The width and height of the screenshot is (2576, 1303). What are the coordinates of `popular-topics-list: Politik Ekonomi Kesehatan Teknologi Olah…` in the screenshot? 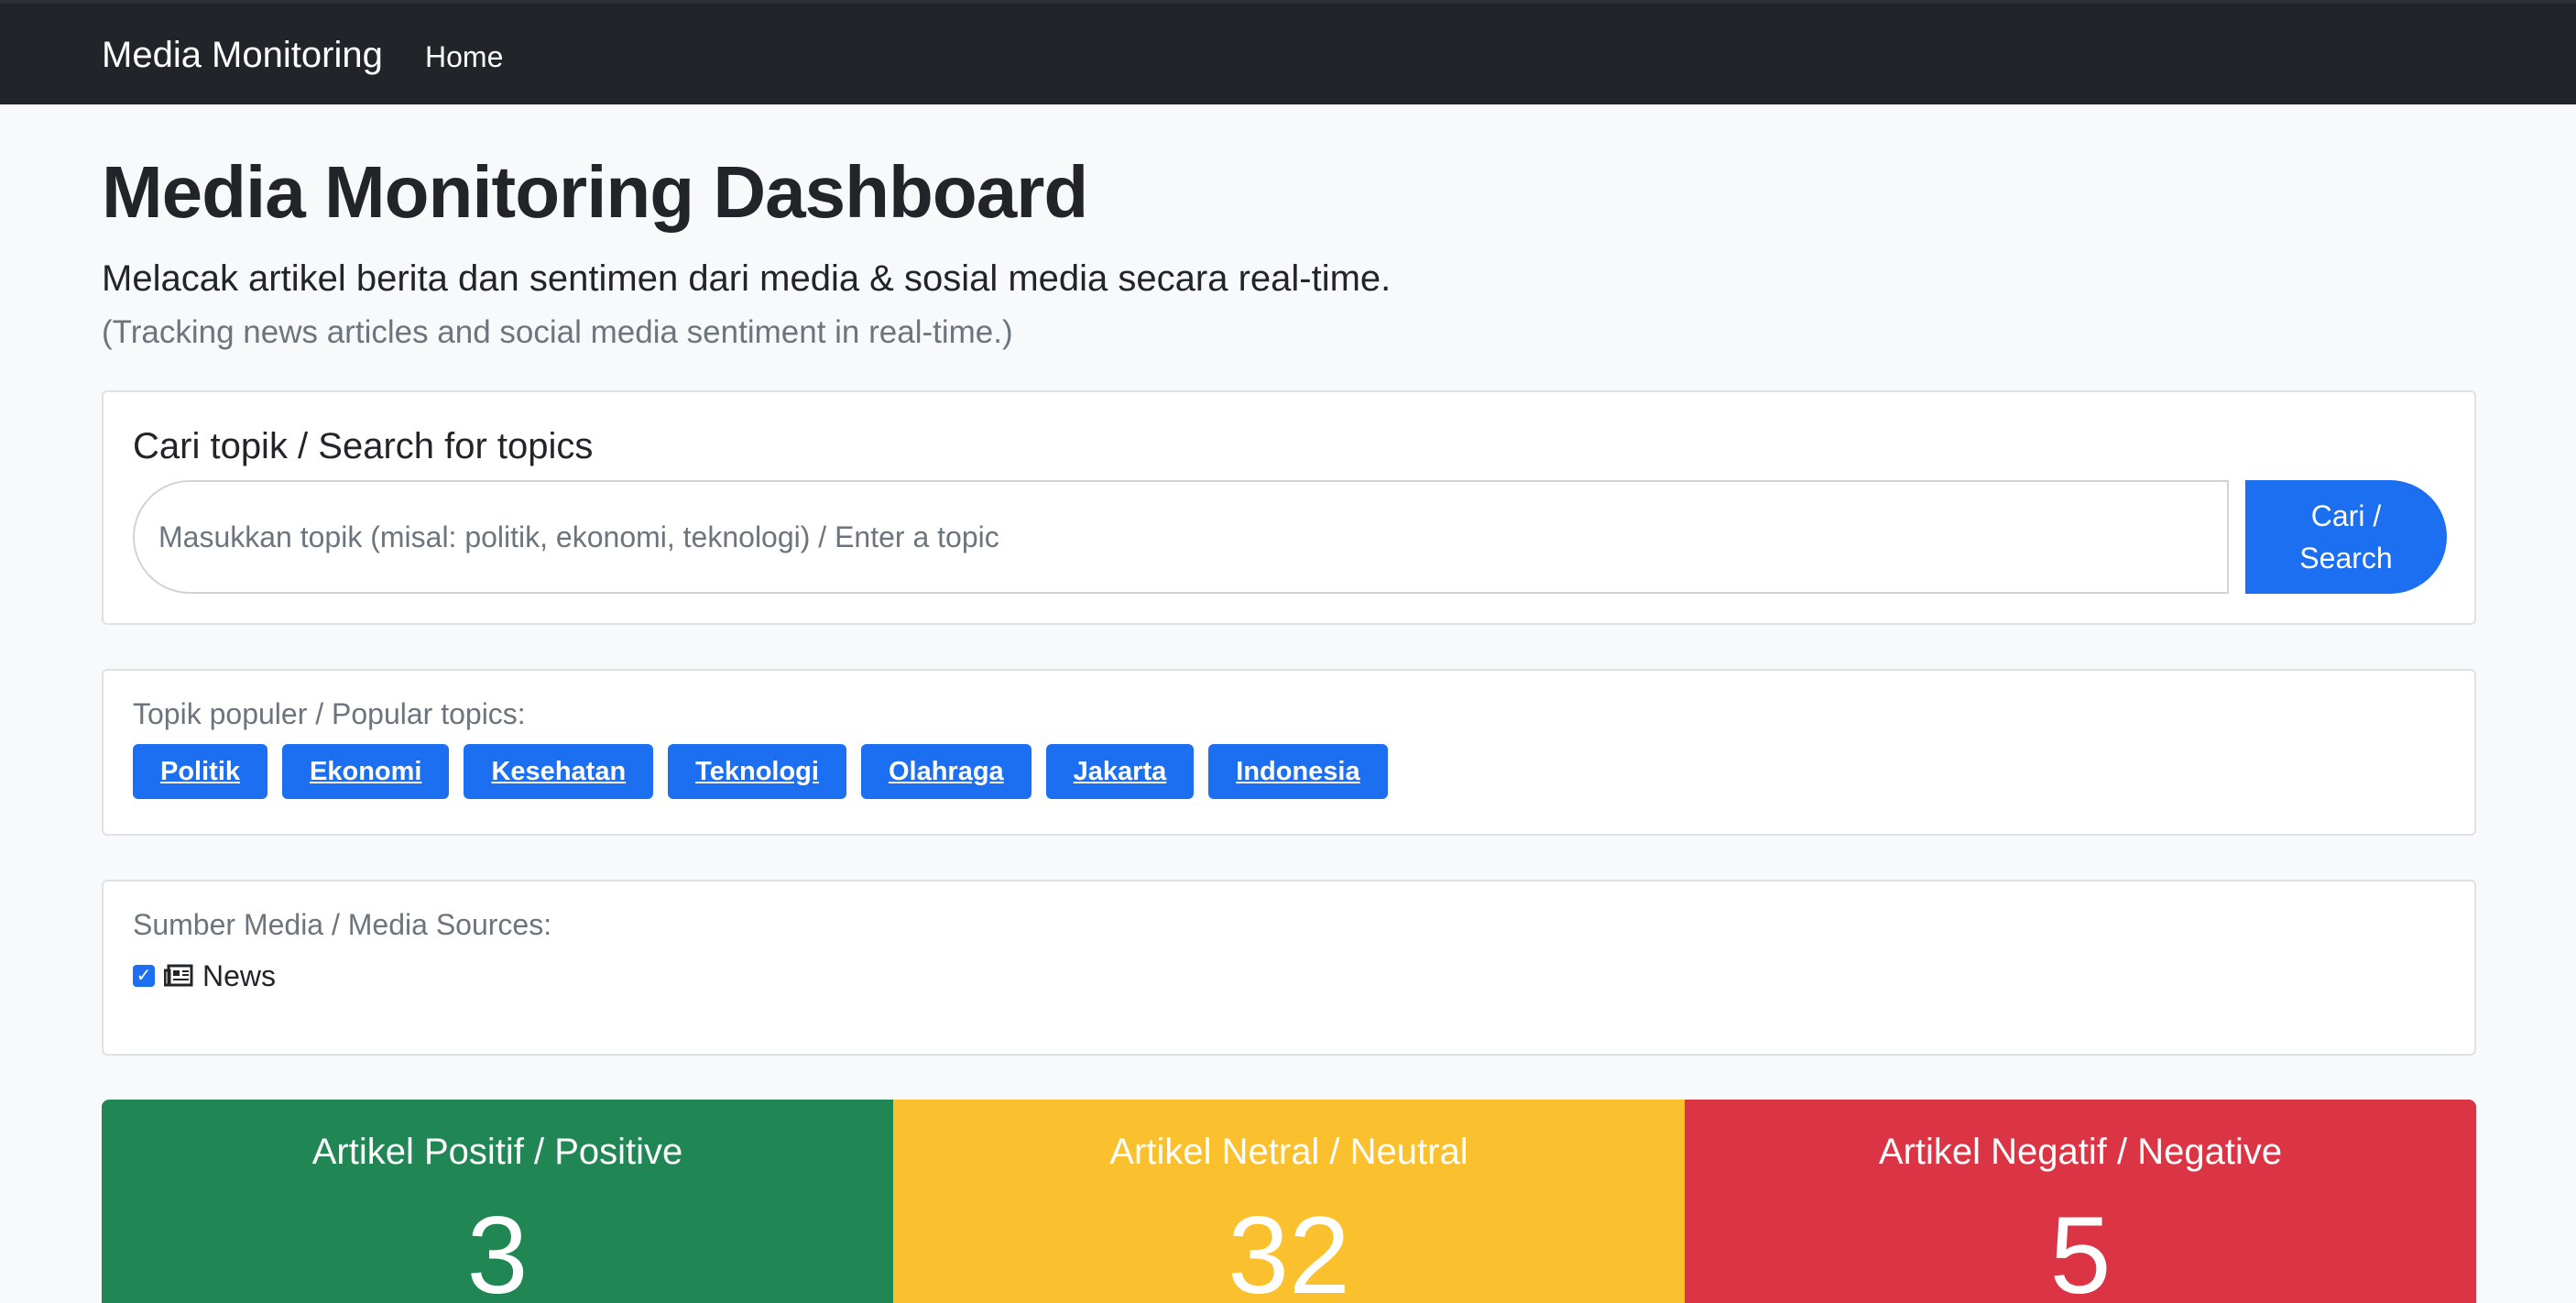 It's located at (761, 771).